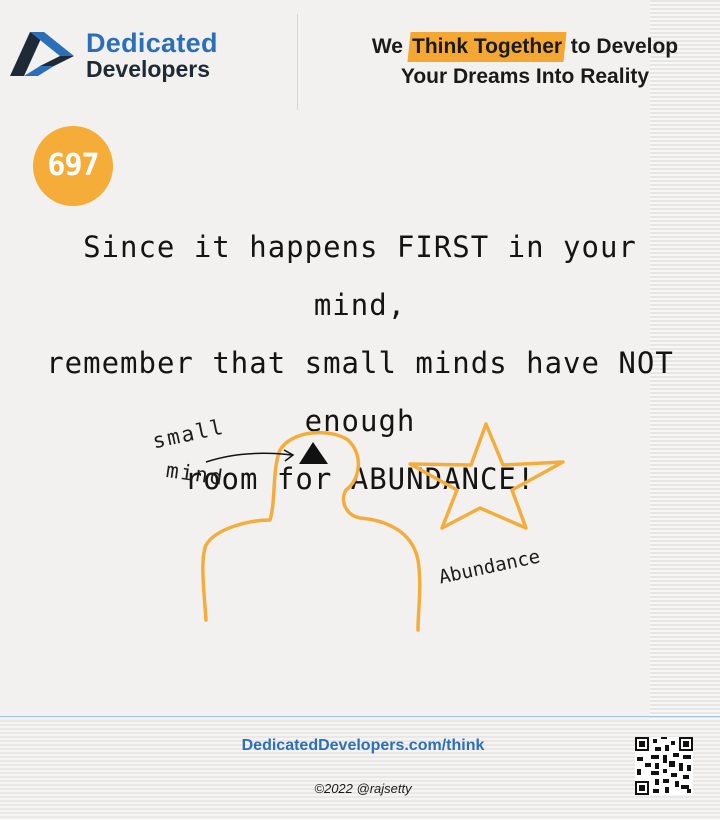  I want to click on footer-divider, so click(360, 716).